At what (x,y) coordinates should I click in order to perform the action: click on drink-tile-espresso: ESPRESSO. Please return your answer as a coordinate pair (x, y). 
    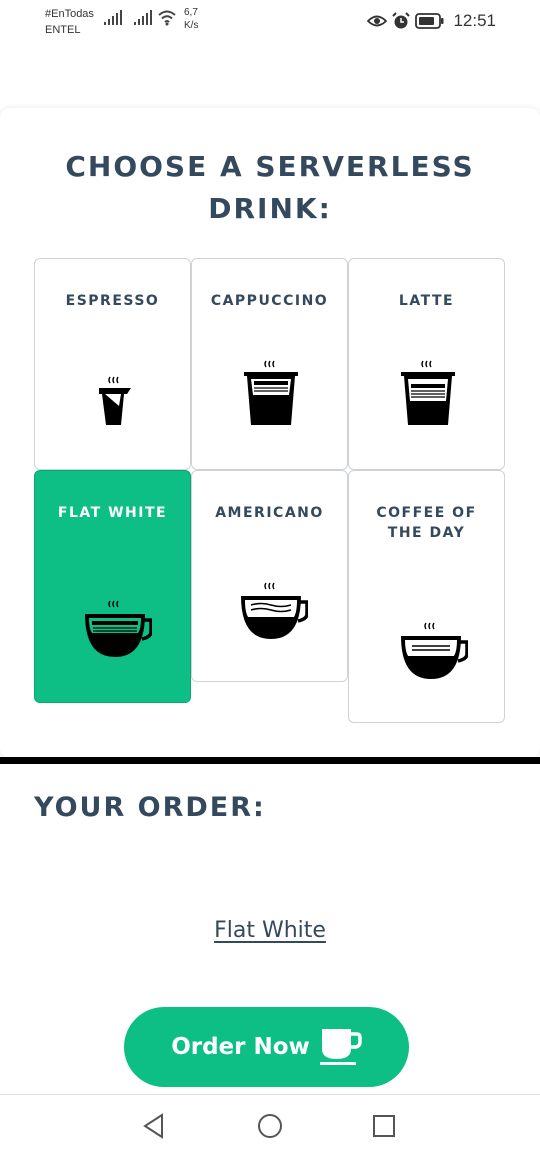
    Looking at the image, I should click on (112, 364).